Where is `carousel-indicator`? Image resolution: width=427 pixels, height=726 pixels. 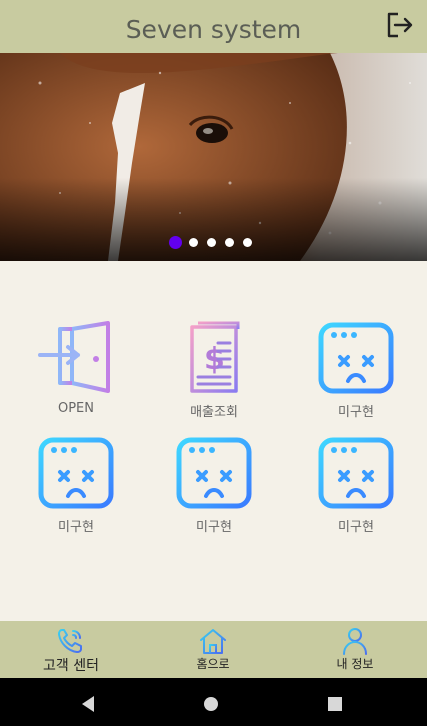 carousel-indicator is located at coordinates (213, 243).